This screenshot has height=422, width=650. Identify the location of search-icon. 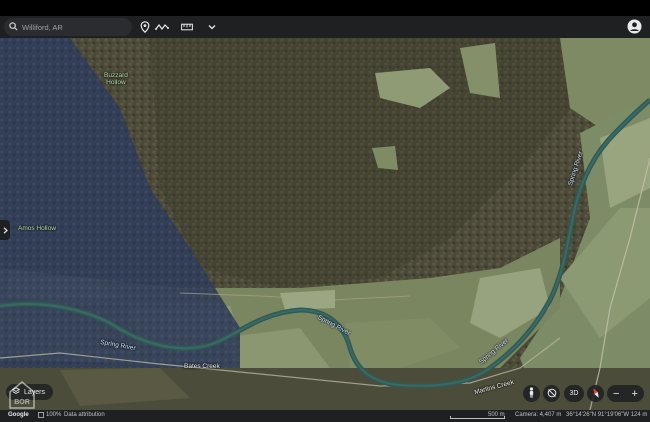
(13, 27).